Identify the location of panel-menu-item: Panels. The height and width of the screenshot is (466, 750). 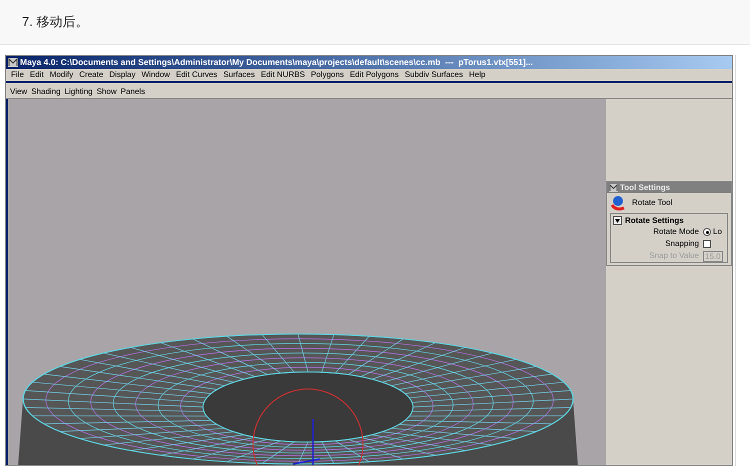
(133, 92).